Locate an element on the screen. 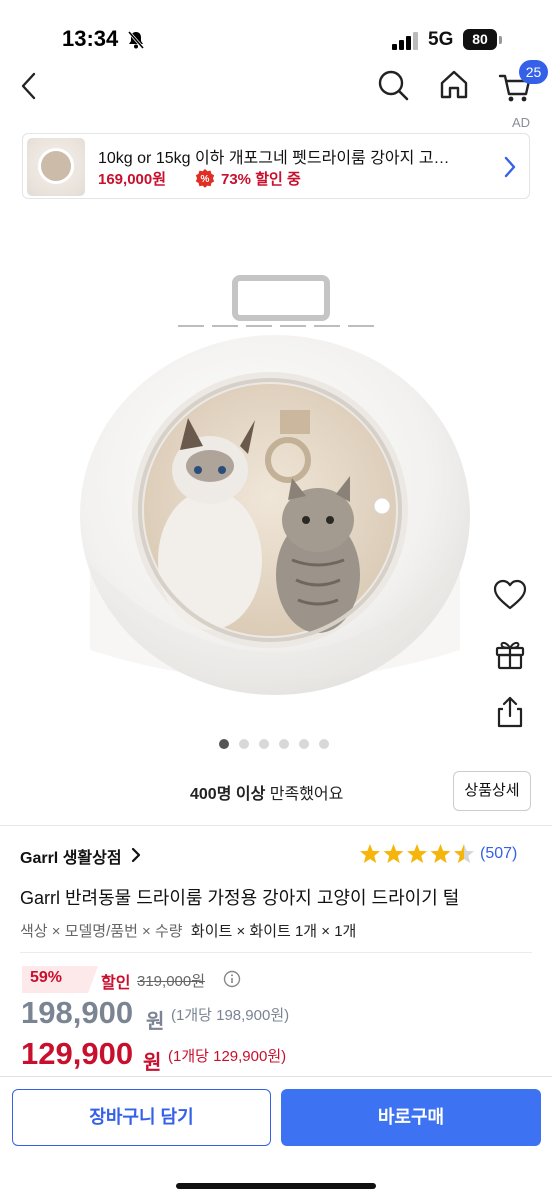 This screenshot has height=1200, width=552. cart-count-badge: 25 is located at coordinates (533, 72).